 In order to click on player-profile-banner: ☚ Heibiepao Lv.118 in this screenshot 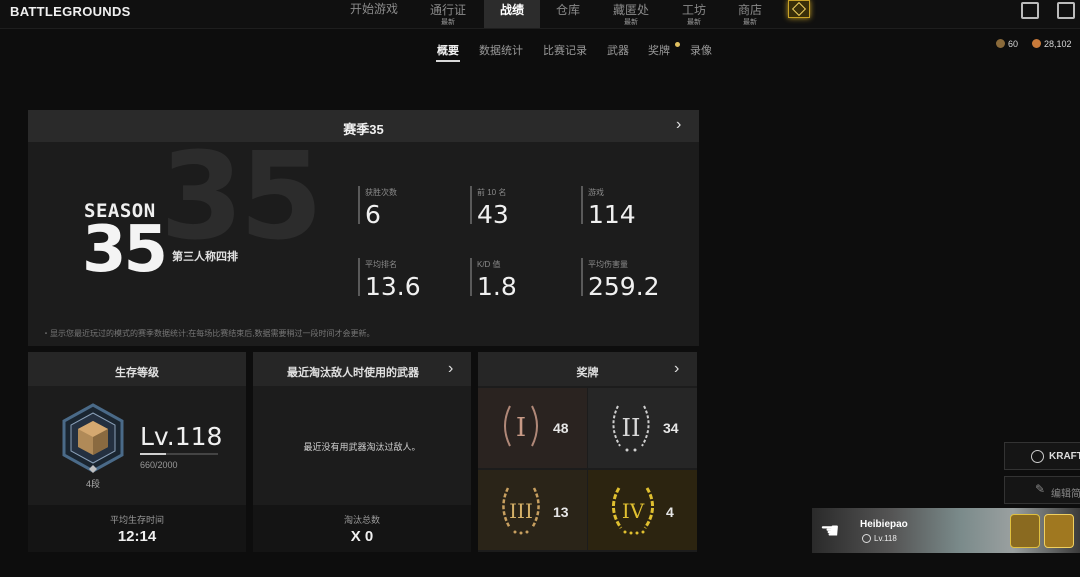, I will do `click(946, 530)`.